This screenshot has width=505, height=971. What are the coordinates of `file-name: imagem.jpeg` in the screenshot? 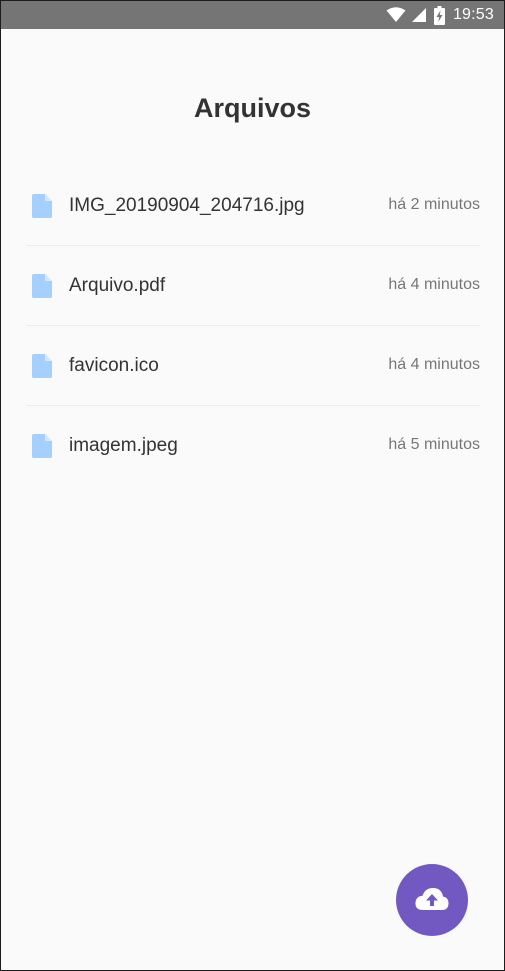 It's located at (123, 445).